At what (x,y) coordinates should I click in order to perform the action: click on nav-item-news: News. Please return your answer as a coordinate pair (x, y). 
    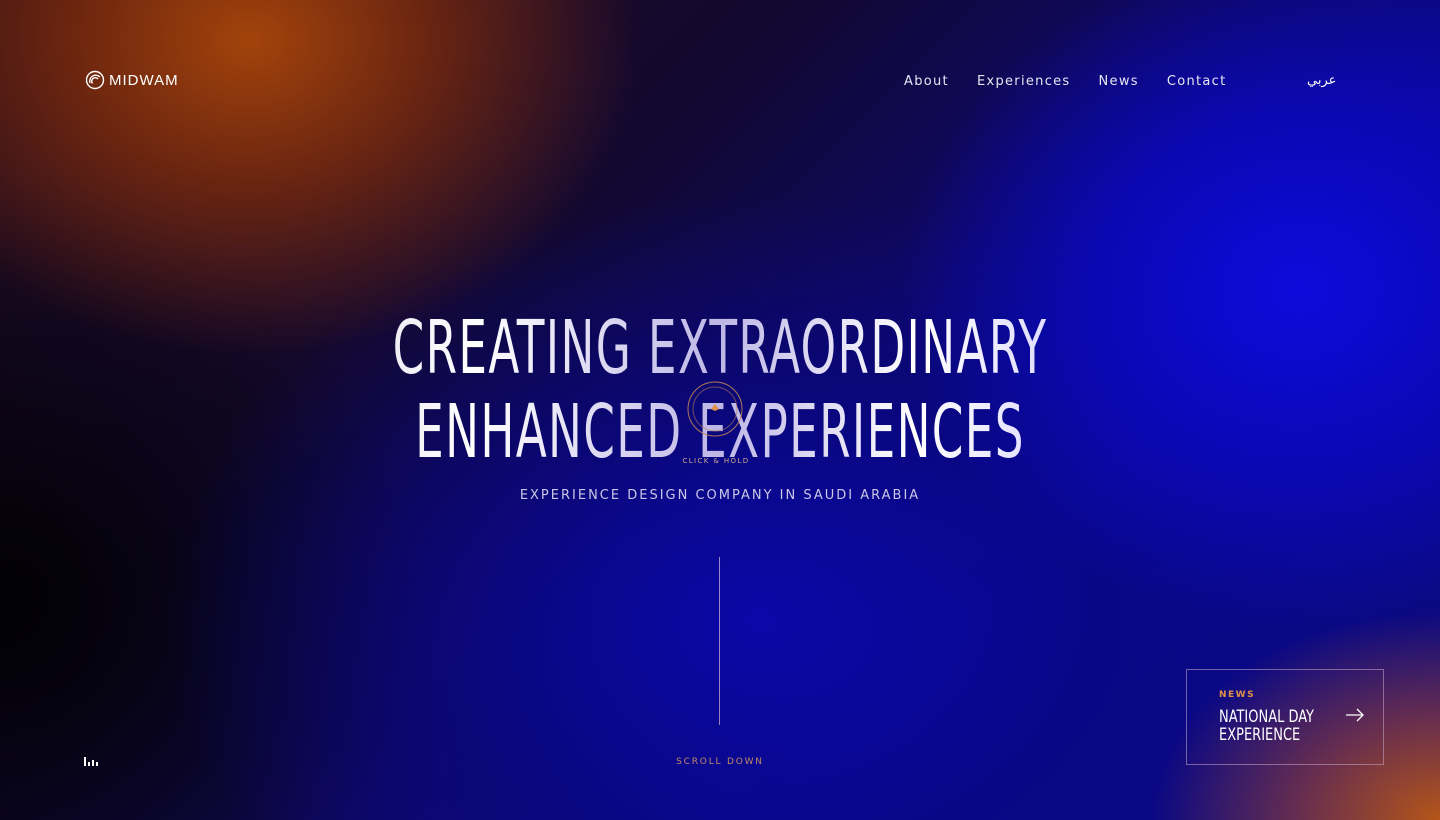
    Looking at the image, I should click on (1119, 81).